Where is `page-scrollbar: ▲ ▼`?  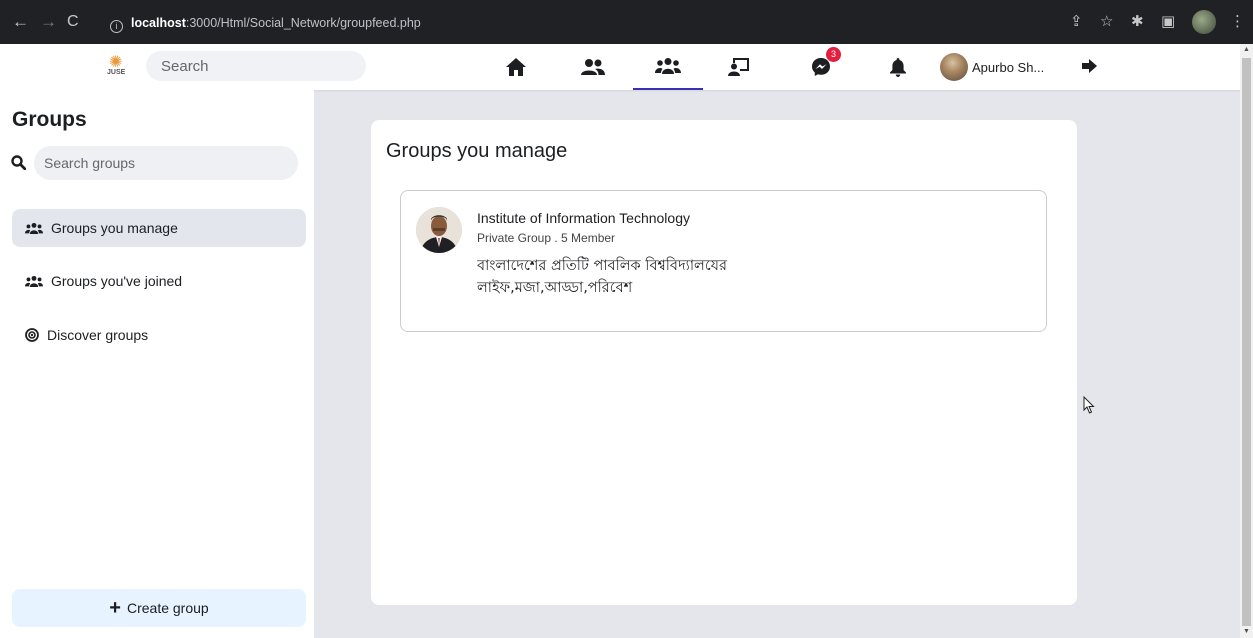
page-scrollbar: ▲ ▼ is located at coordinates (1246, 341).